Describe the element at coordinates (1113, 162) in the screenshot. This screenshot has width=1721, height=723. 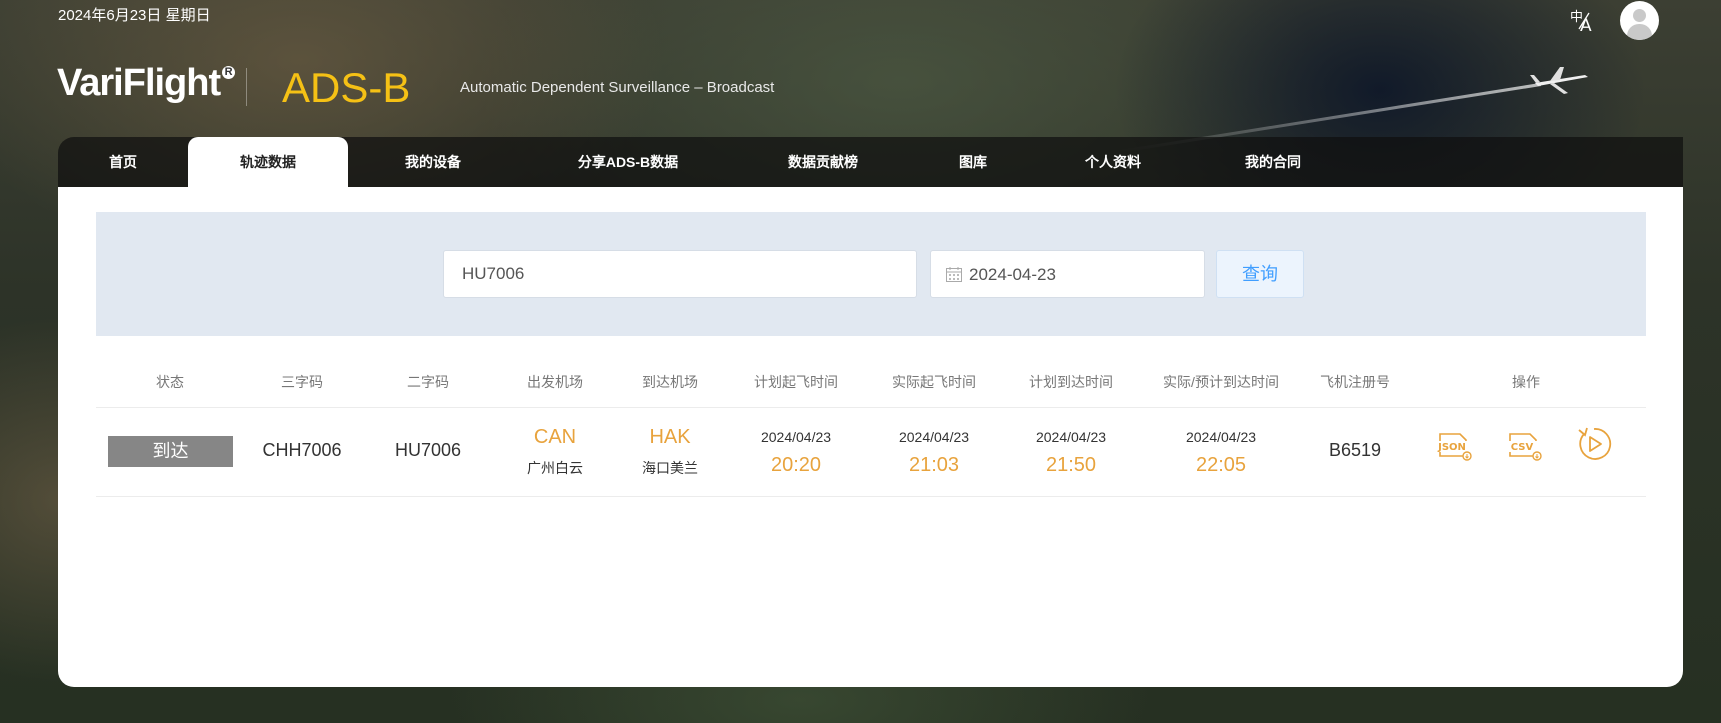
I see `nav-profile: 个人资料` at that location.